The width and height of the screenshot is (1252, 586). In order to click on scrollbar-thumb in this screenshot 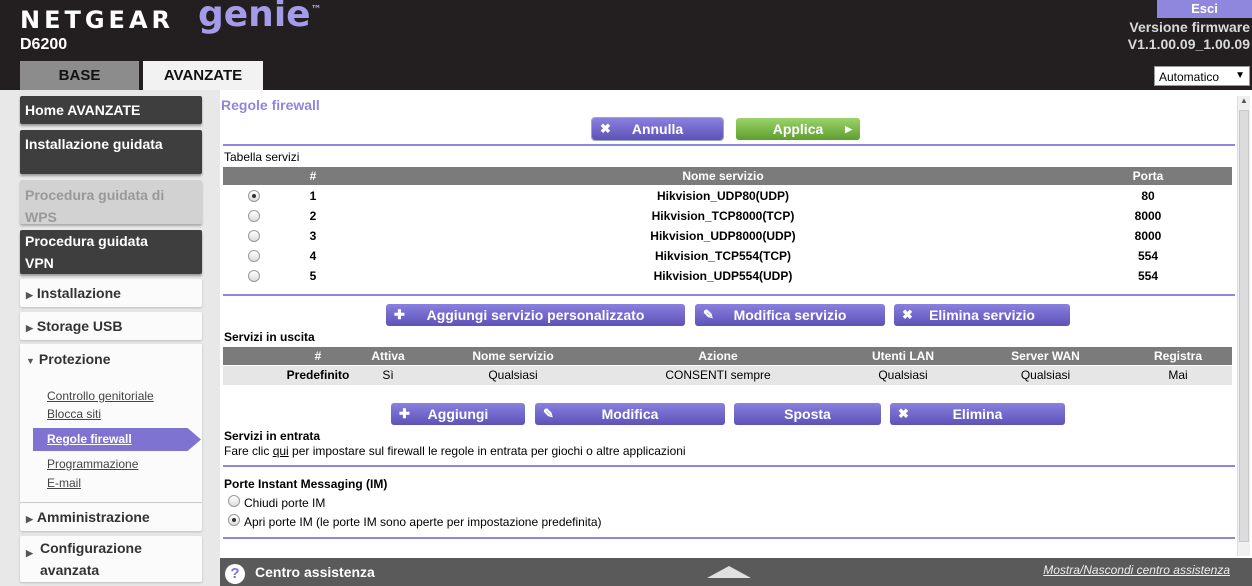, I will do `click(1244, 326)`.